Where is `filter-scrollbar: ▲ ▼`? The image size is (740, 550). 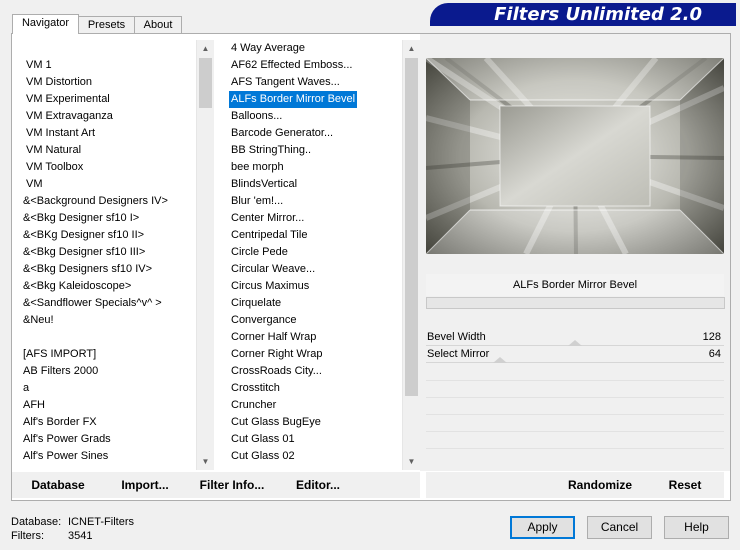
filter-scrollbar: ▲ ▼ is located at coordinates (411, 255).